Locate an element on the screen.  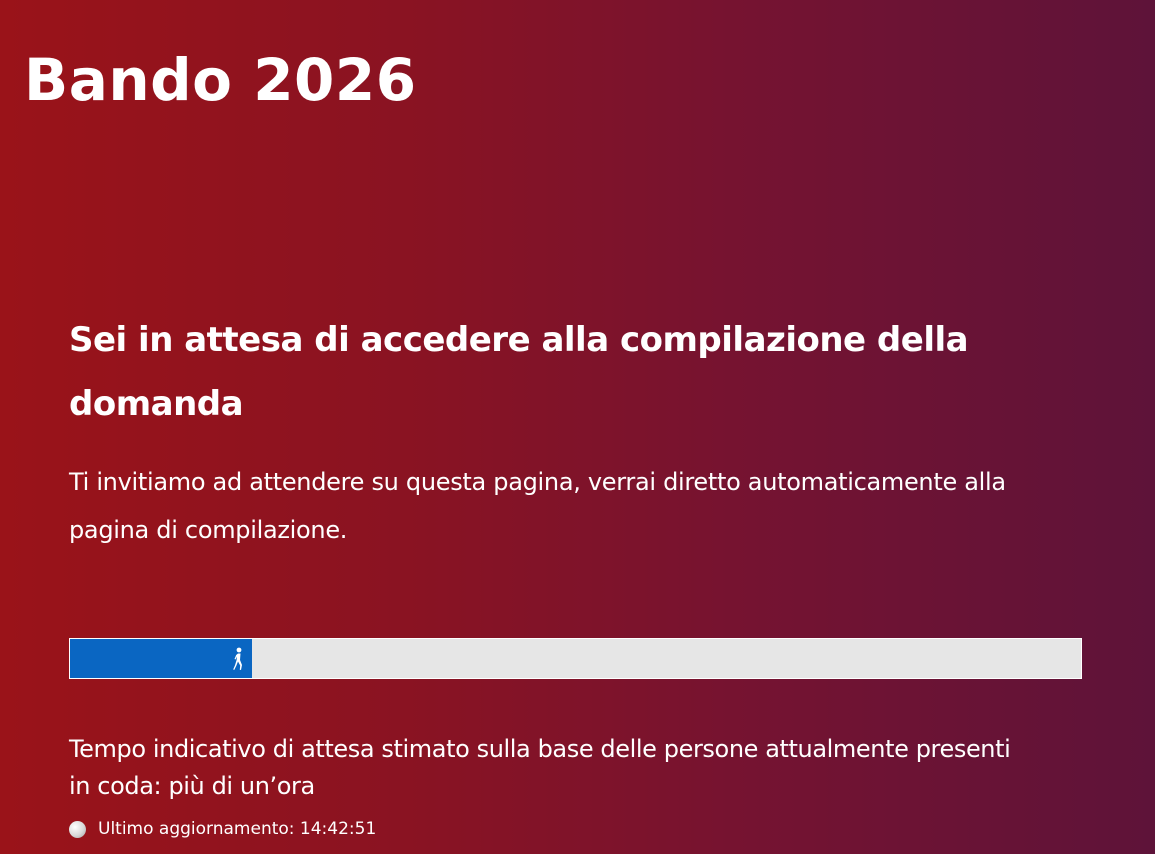
page-title: Bando 2026 is located at coordinates (220, 80).